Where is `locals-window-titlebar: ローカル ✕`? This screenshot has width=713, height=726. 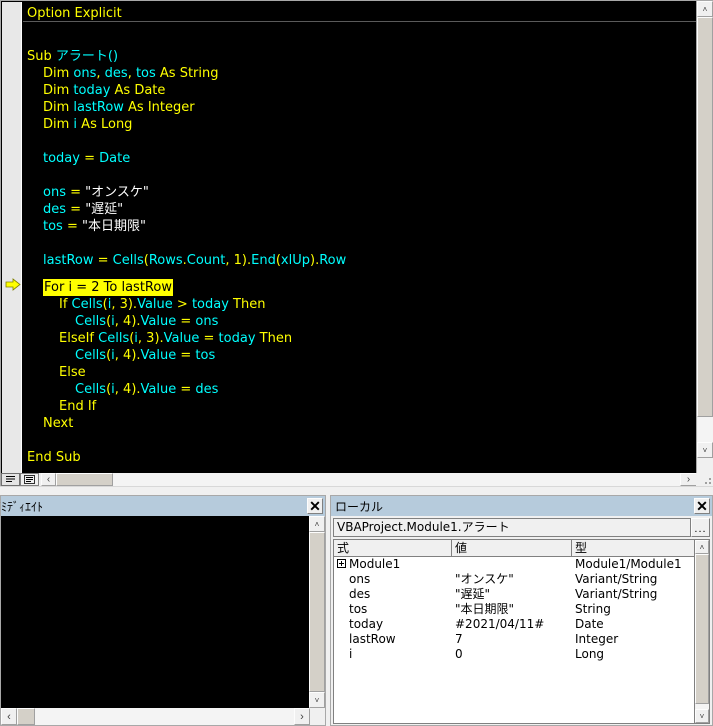 locals-window-titlebar: ローカル ✕ is located at coordinates (521, 506).